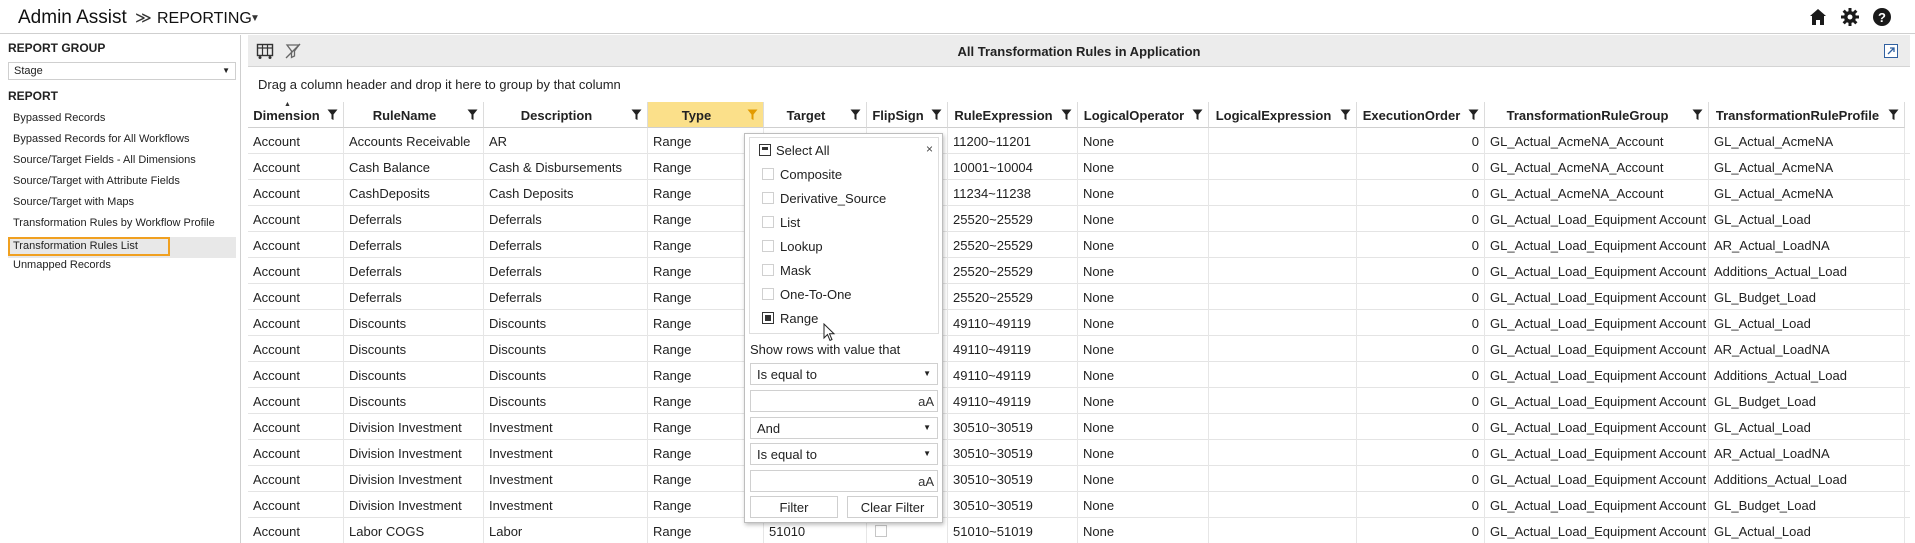  What do you see at coordinates (89, 202) in the screenshot?
I see `report-item: Source/Target with Maps` at bounding box center [89, 202].